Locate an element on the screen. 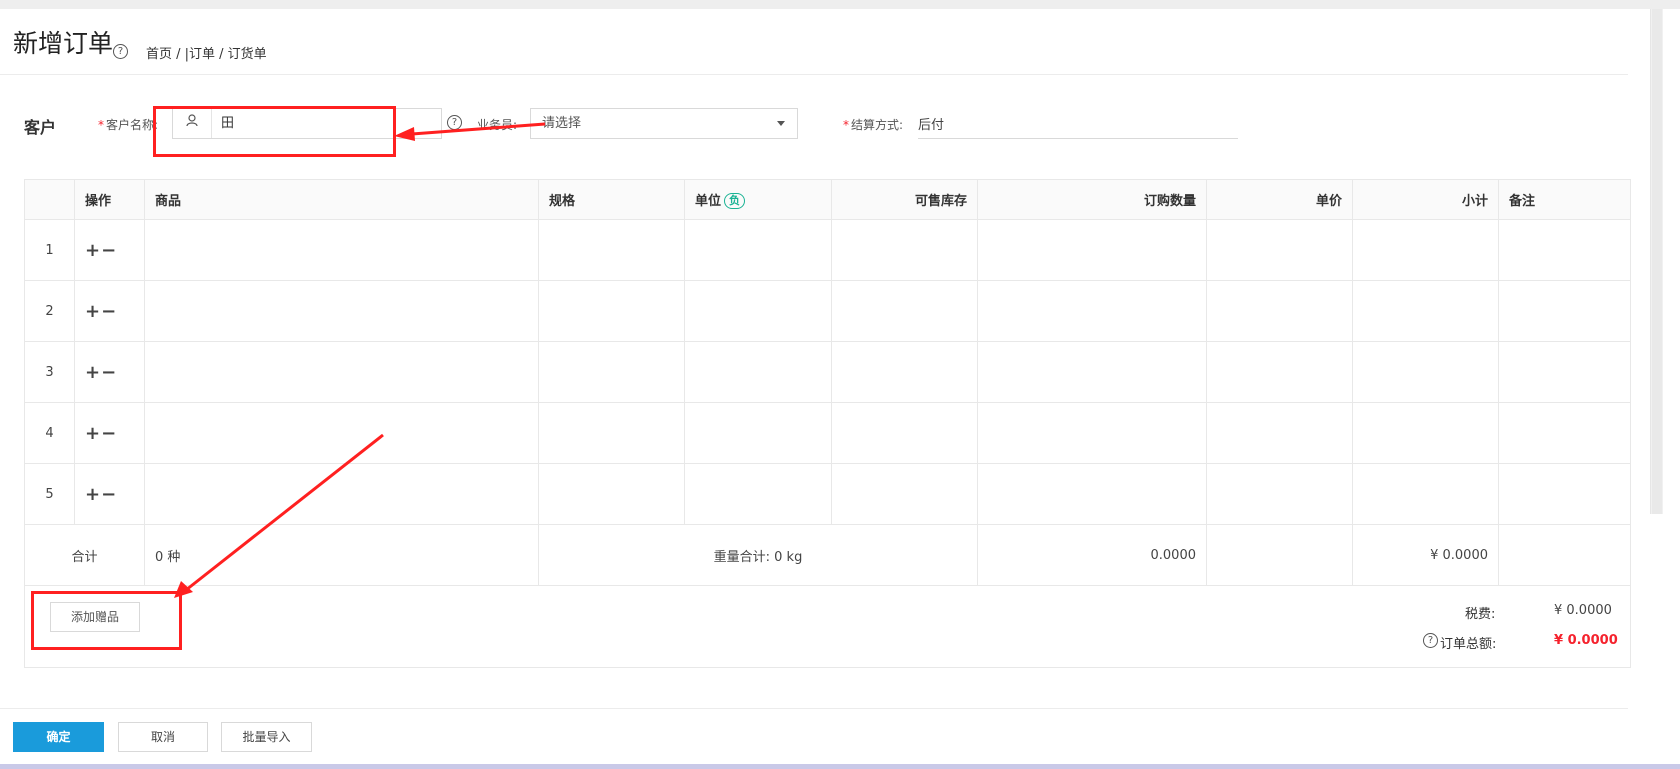 This screenshot has height=769, width=1680. annotation-arrows is located at coordinates (360, 360).